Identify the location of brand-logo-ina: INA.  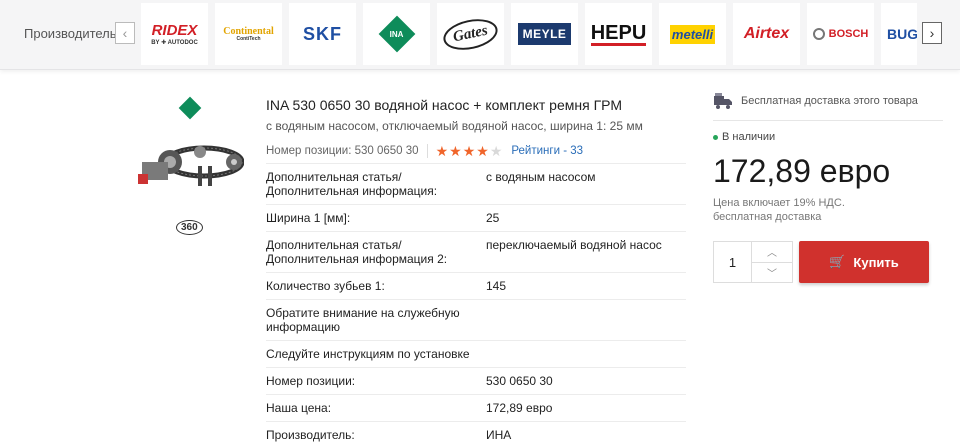
(396, 34).